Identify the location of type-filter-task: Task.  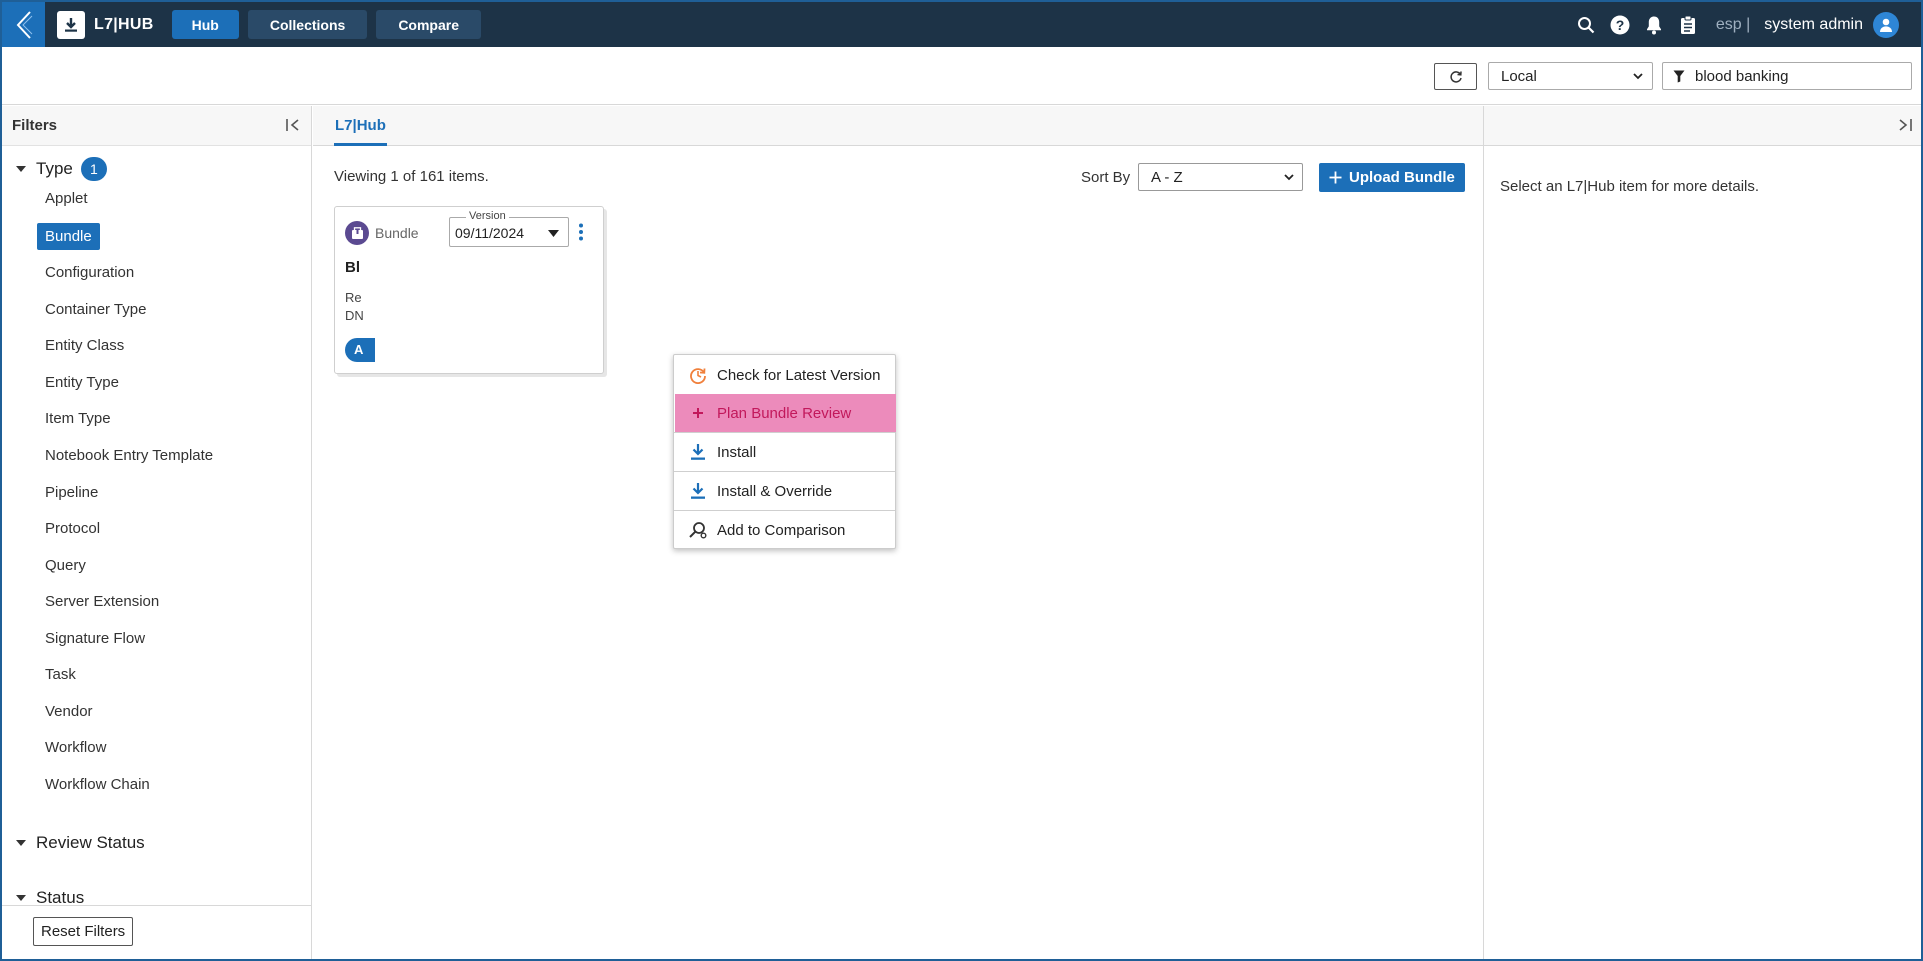
(60, 674).